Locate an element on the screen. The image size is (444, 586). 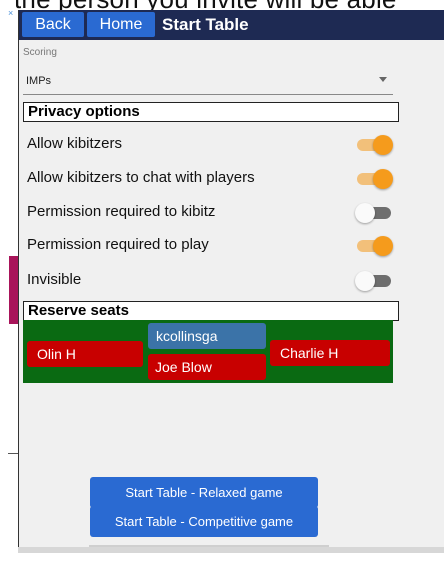
close-icon: × is located at coordinates (10, 13).